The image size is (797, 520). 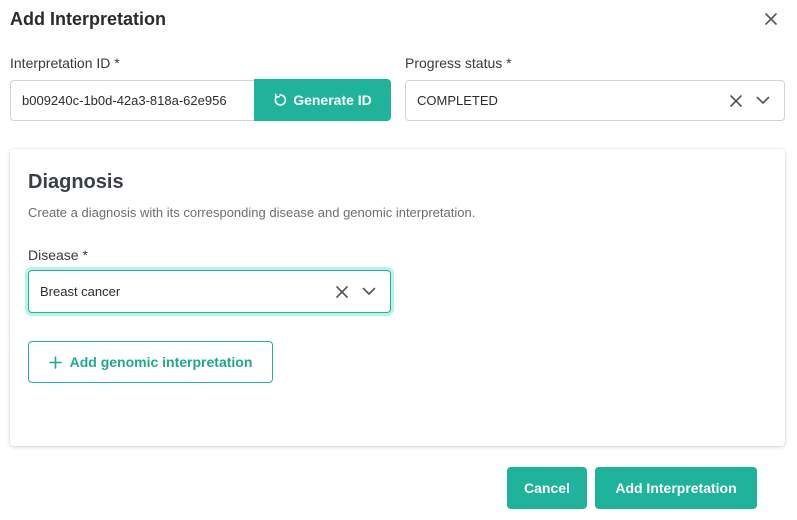 What do you see at coordinates (88, 19) in the screenshot?
I see `dialog-title: Add Interpretation` at bounding box center [88, 19].